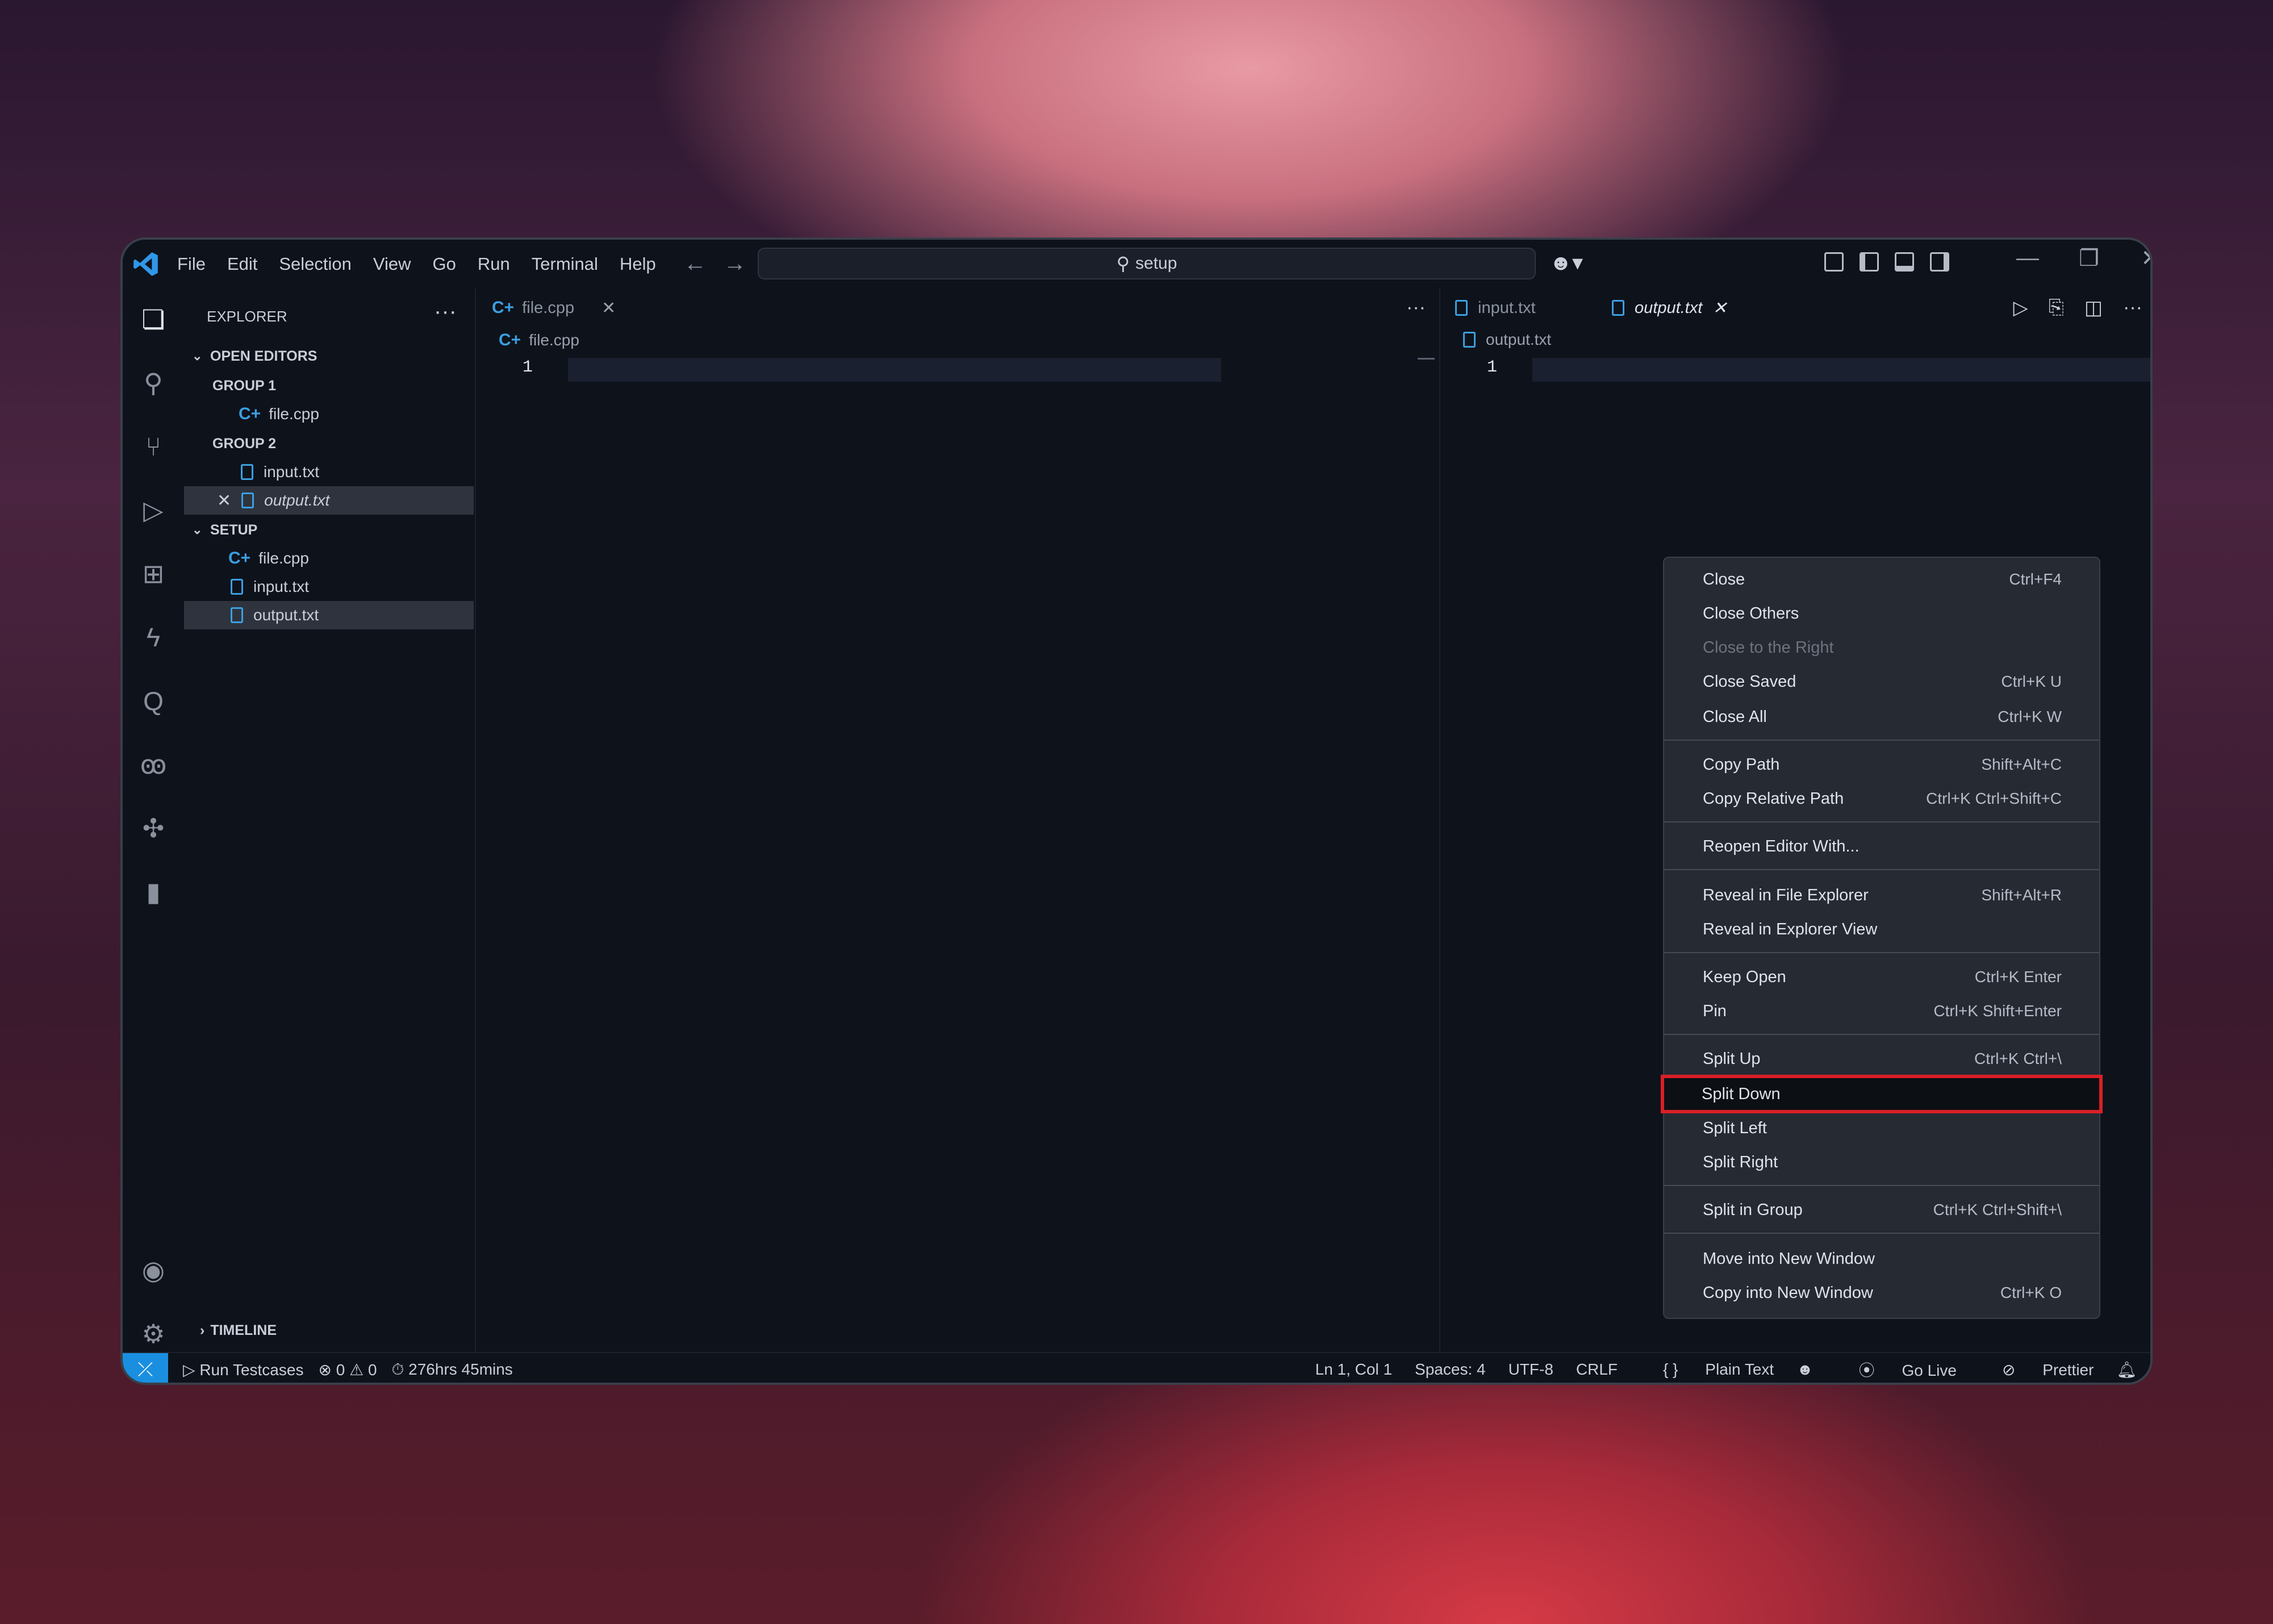  I want to click on open-editor-file-cpp: C+ file.cpp, so click(329, 414).